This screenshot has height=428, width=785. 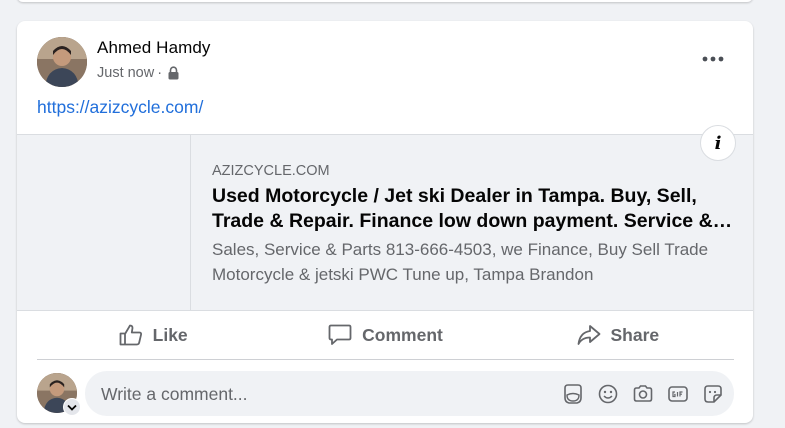 I want to click on author-name: Ahmed Hamdy, so click(x=154, y=48).